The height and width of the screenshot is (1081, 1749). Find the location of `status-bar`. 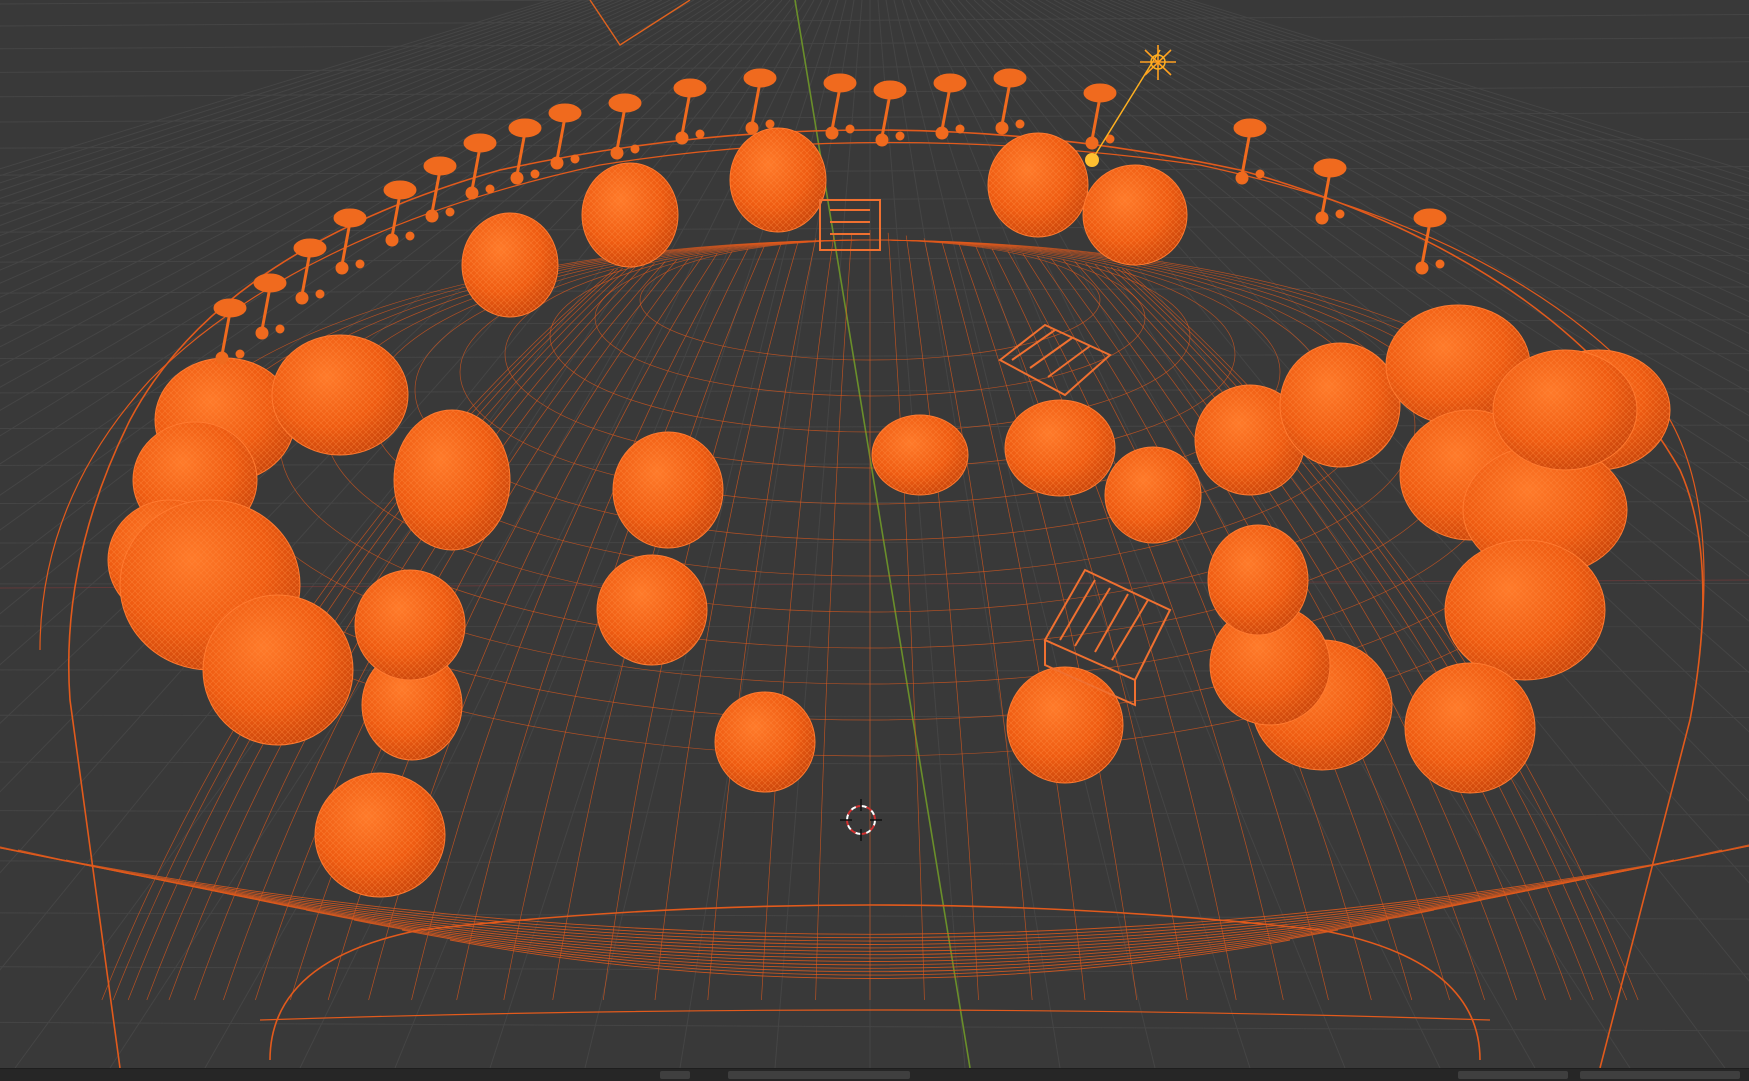

status-bar is located at coordinates (874, 1074).